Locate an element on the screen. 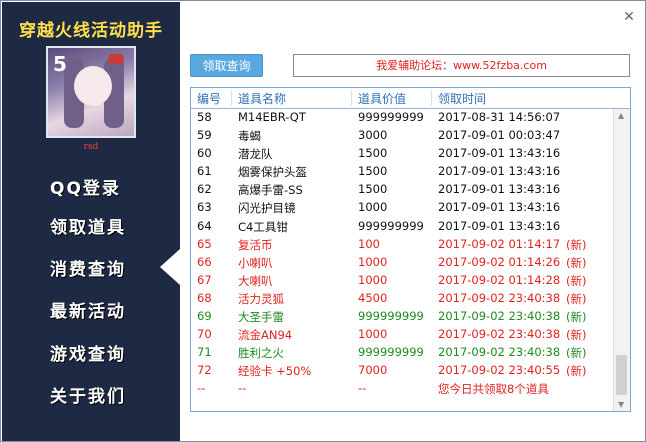  cell-id: -- is located at coordinates (201, 388).